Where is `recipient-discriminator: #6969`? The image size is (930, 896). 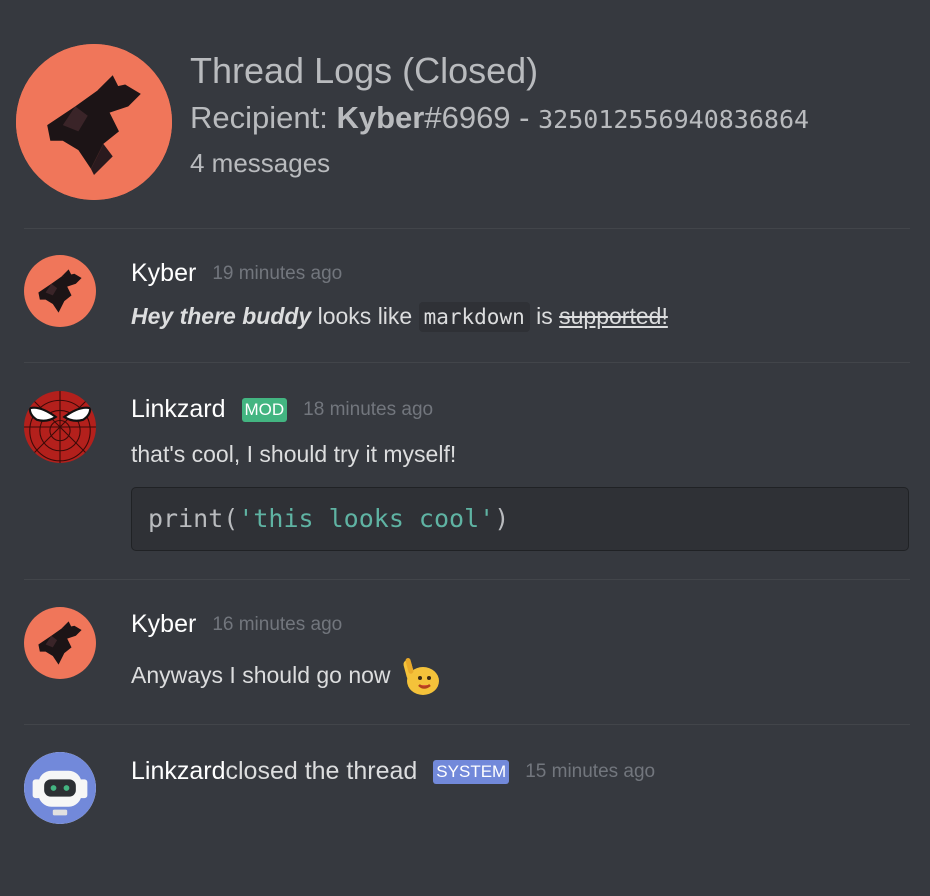 recipient-discriminator: #6969 is located at coordinates (467, 117).